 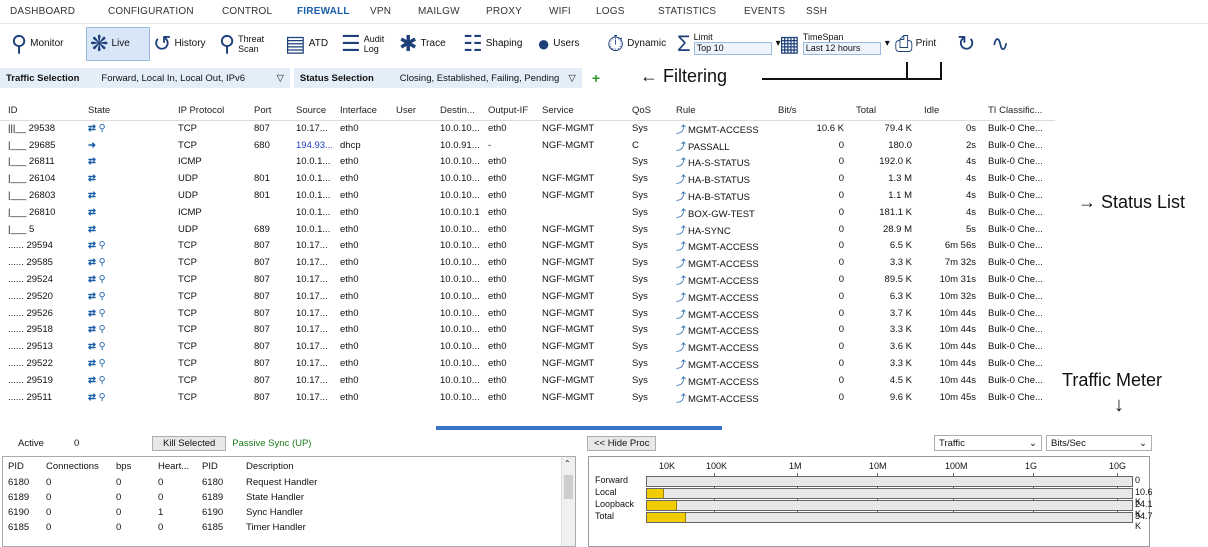 What do you see at coordinates (596, 78) in the screenshot?
I see `add-filter-icon: +` at bounding box center [596, 78].